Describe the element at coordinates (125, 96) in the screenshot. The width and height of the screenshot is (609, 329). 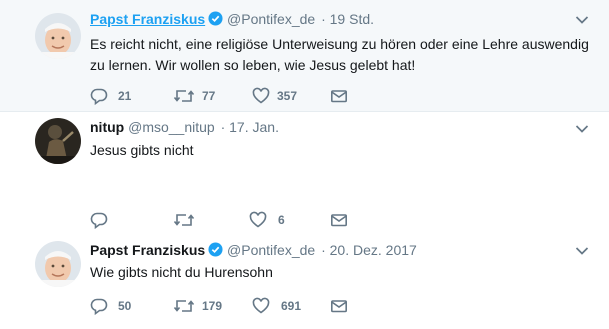
I see `reply-count: 21` at that location.